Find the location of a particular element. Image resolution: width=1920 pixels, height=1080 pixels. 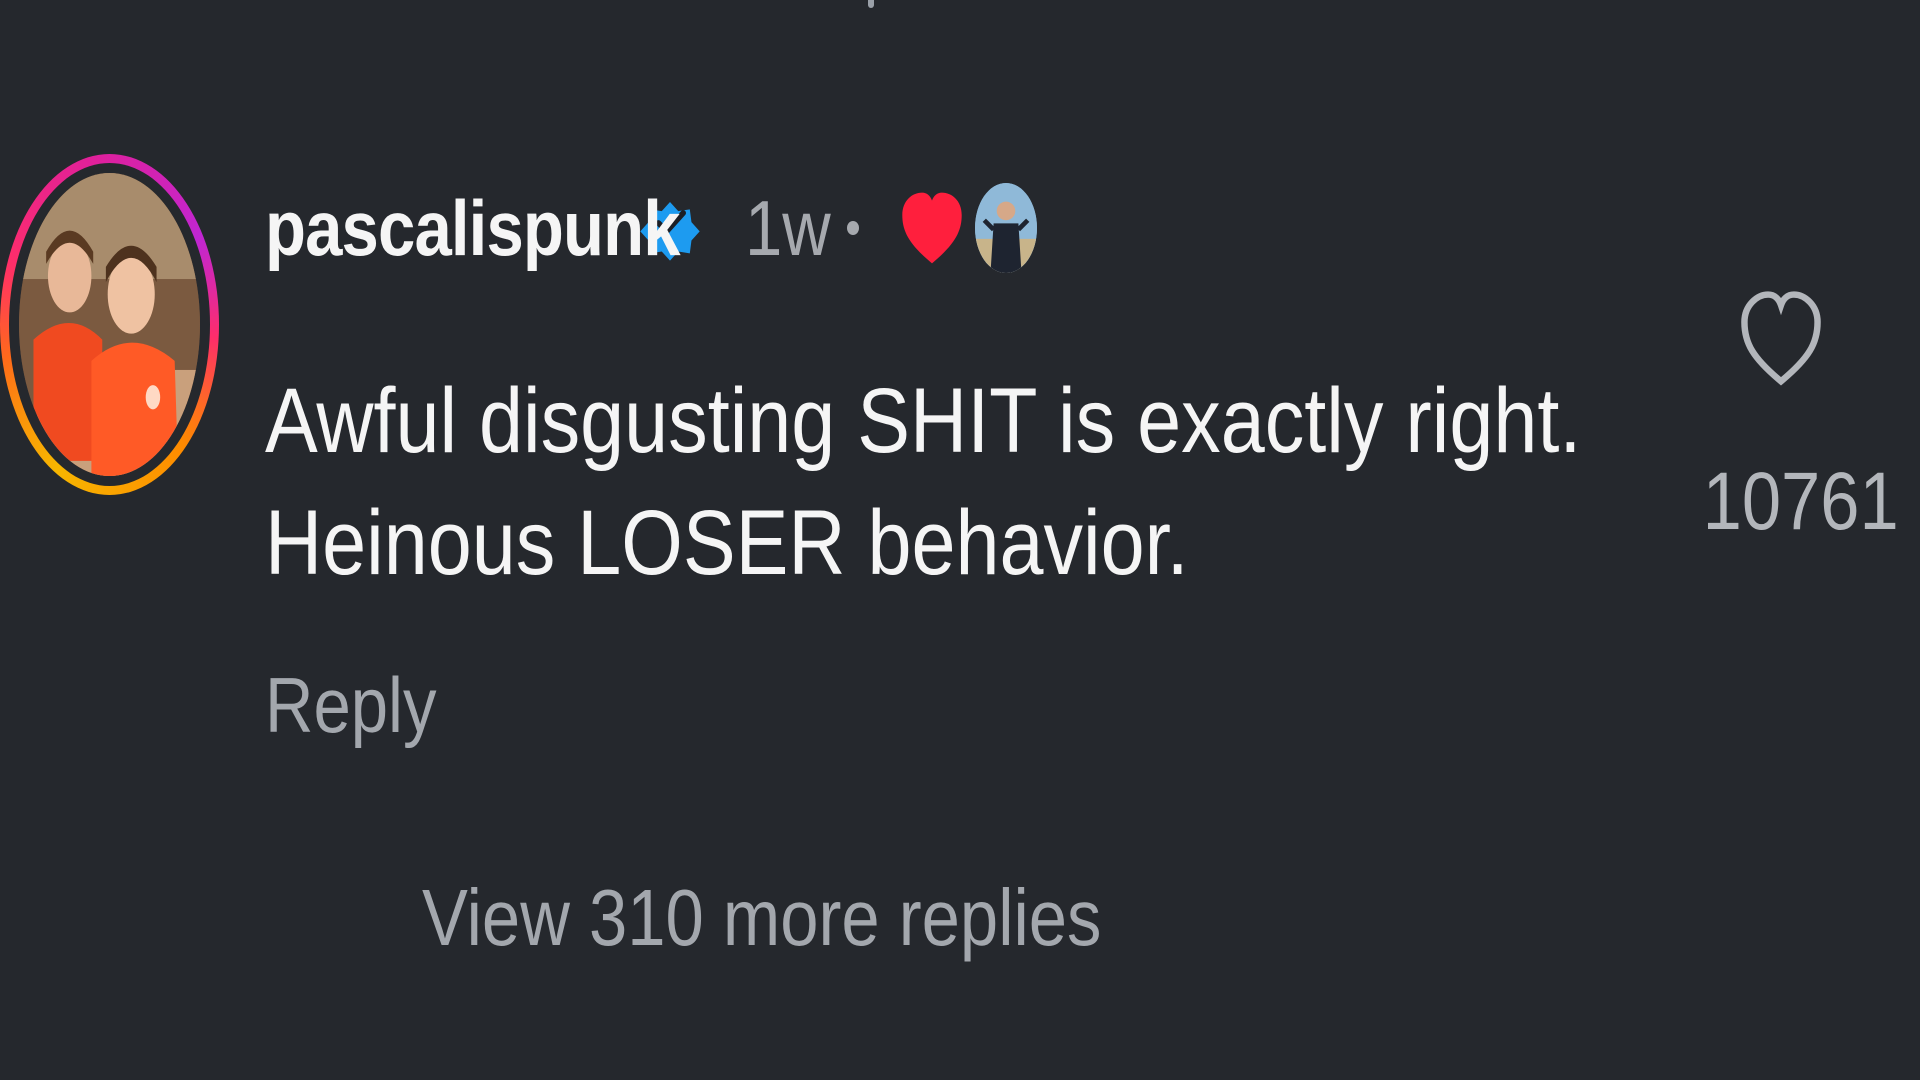

comment-header: pascalispunk 1w is located at coordinates (651, 228).